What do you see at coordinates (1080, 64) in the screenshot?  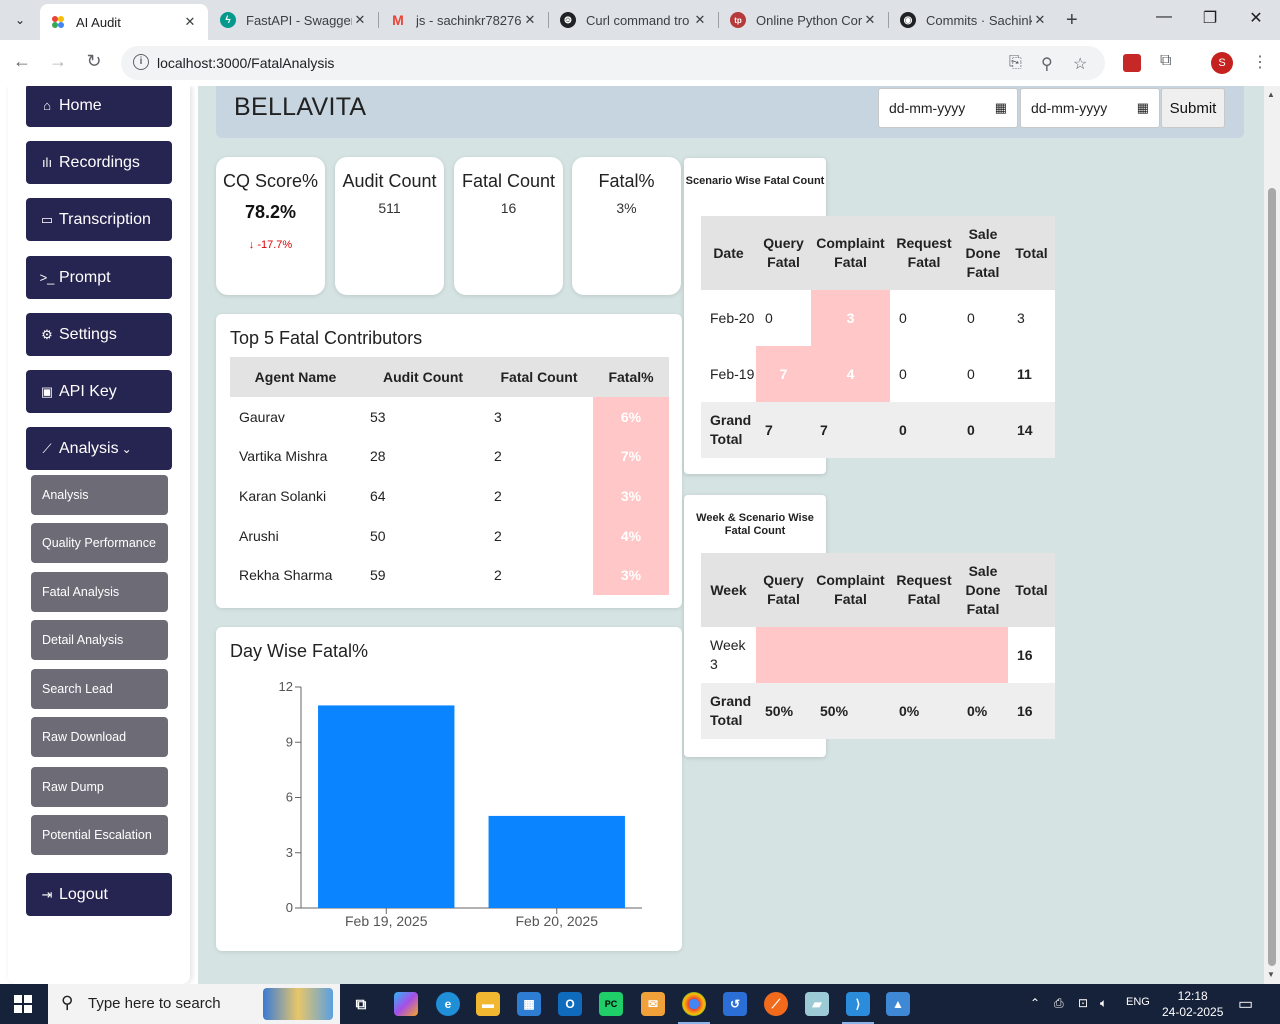 I see `bookmark-star-icon: ☆` at bounding box center [1080, 64].